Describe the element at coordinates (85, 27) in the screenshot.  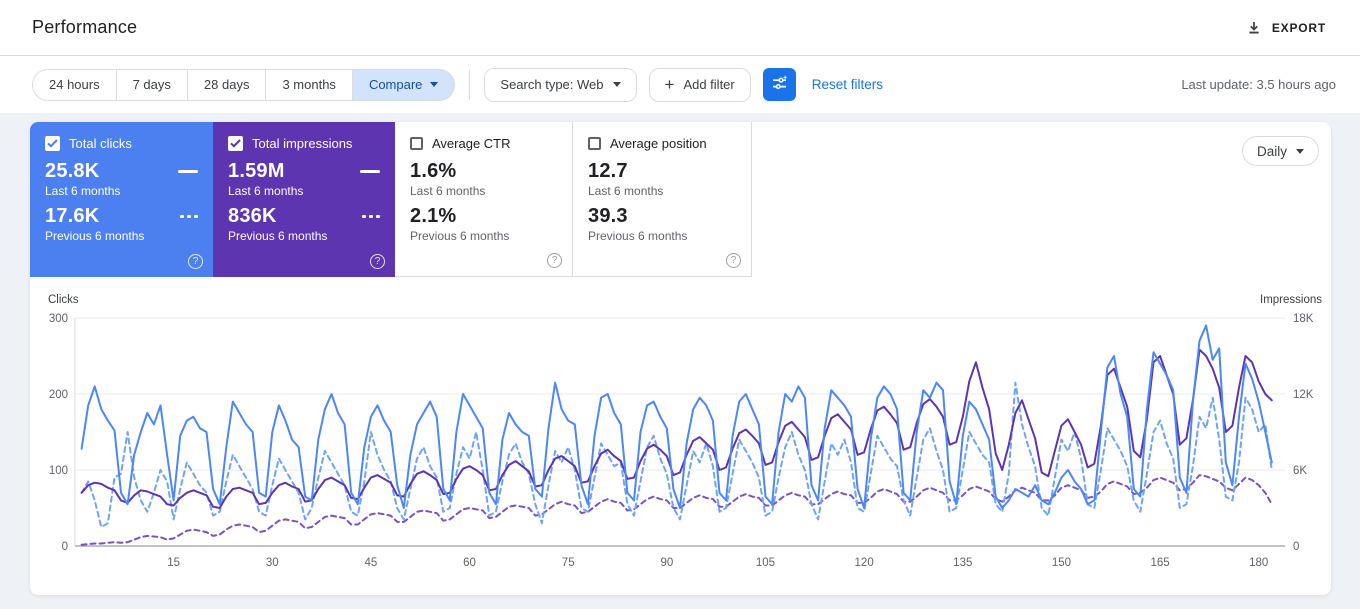
I see `page-title: Performance` at that location.